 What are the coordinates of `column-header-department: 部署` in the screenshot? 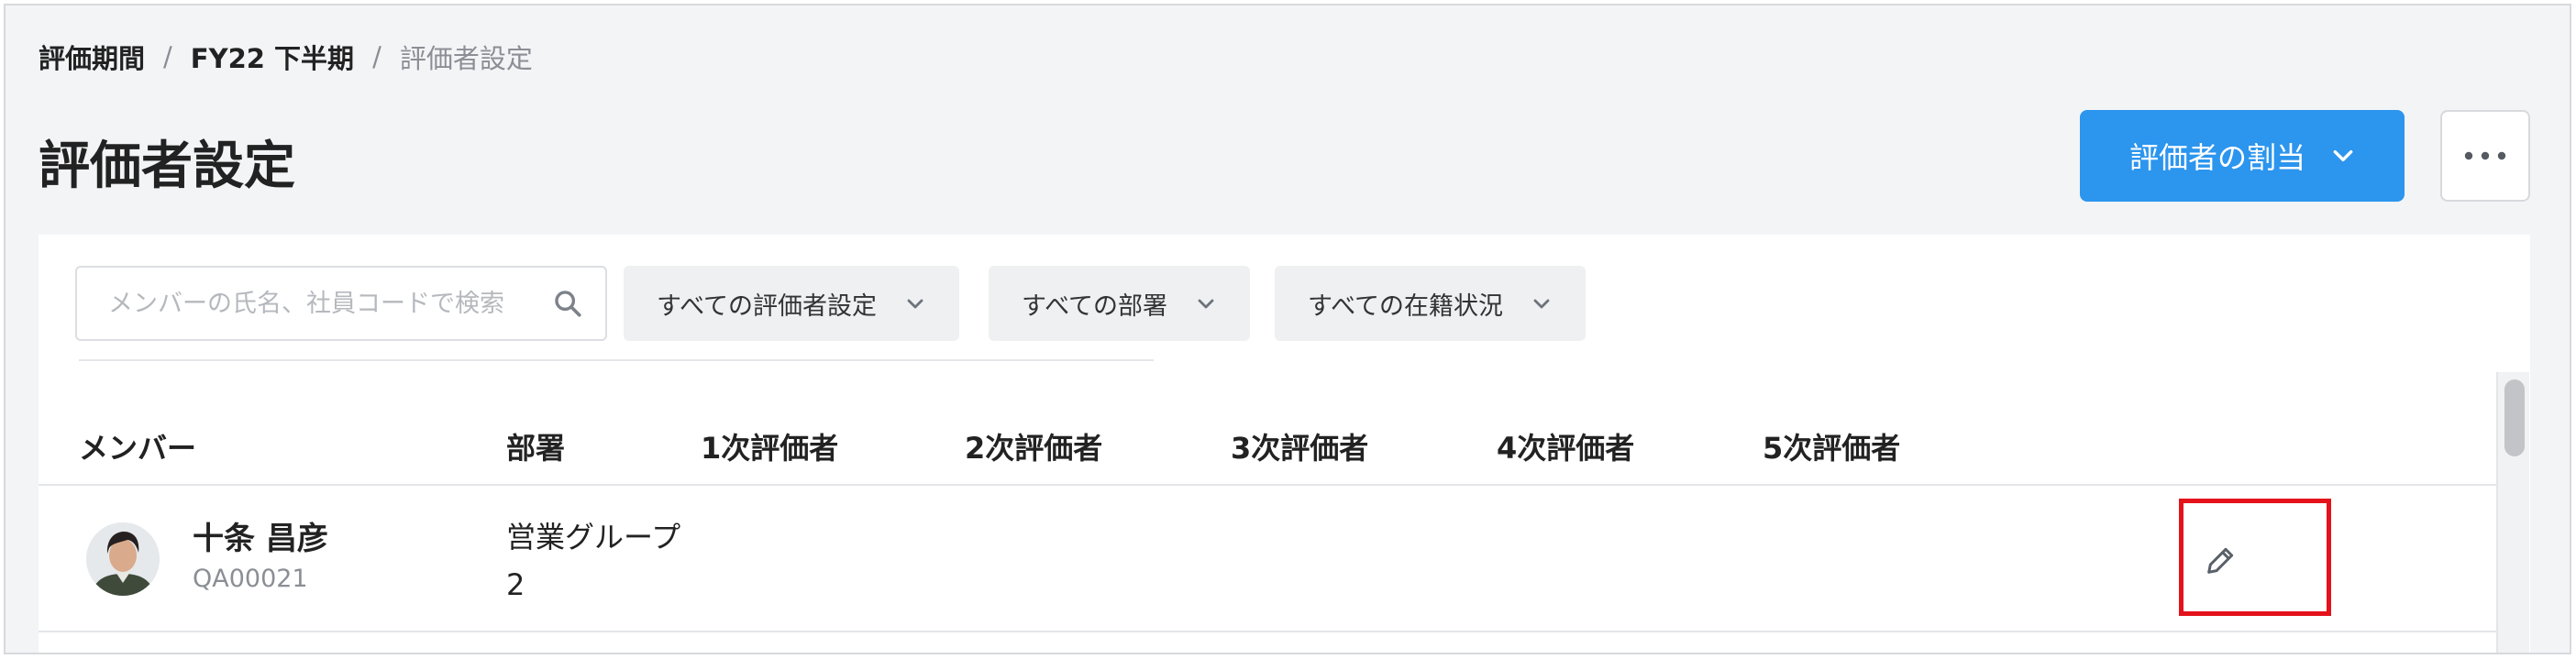 It's located at (535, 446).